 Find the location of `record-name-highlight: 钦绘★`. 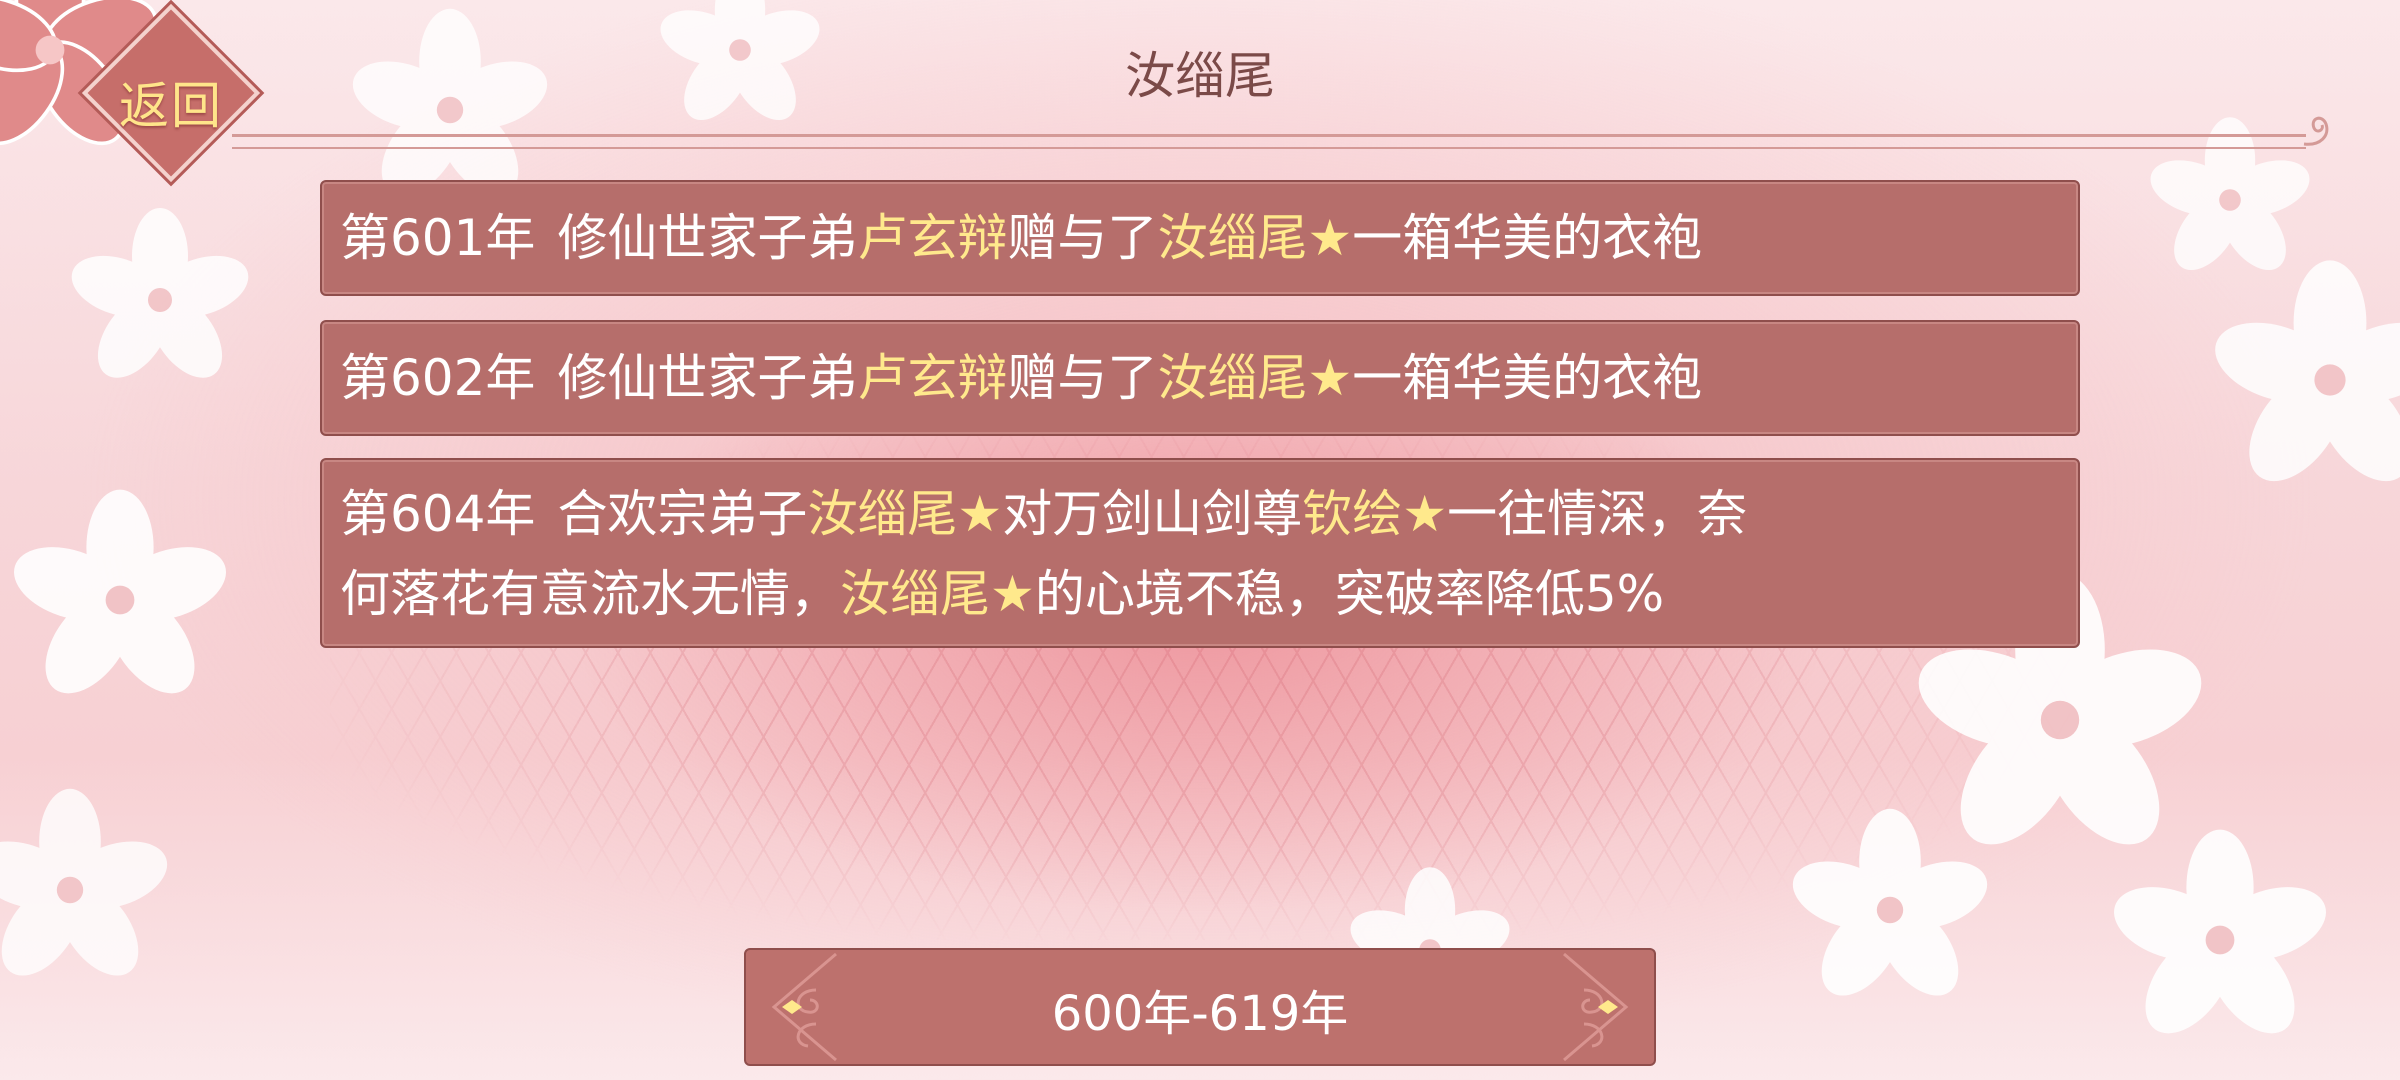

record-name-highlight: 钦绘★ is located at coordinates (1375, 514).